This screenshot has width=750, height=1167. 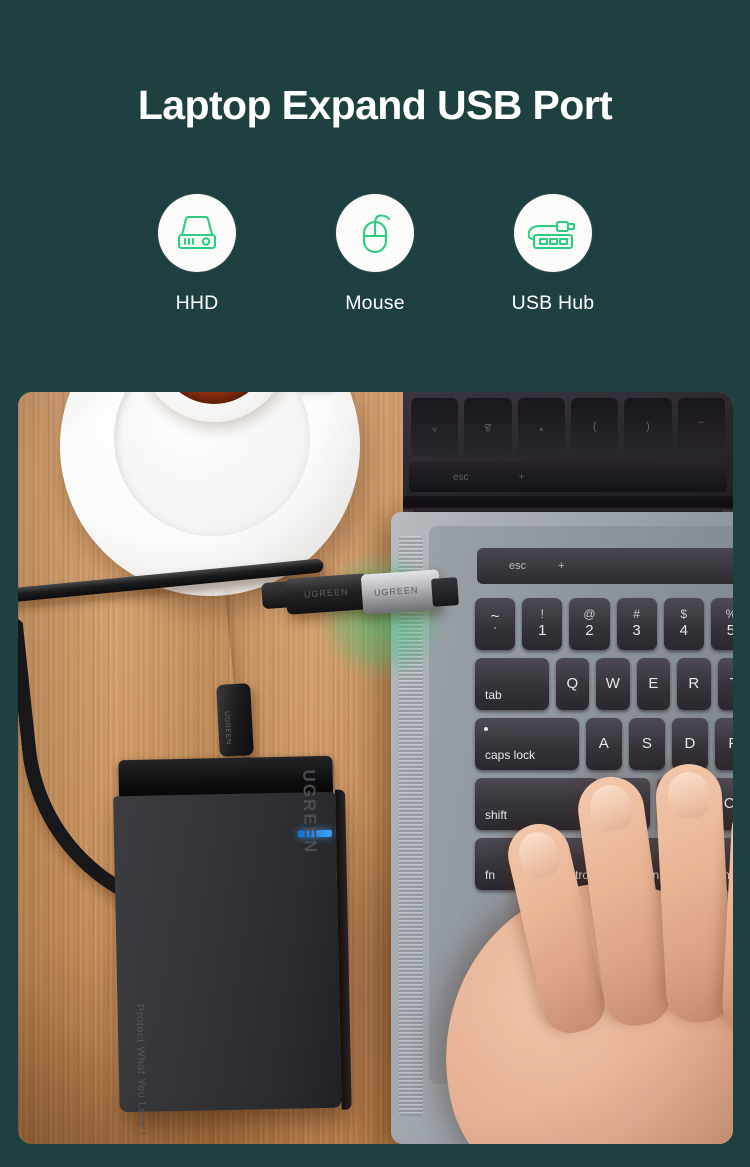 I want to click on feature-list: HHD Mouse USB Hub, so click(x=375, y=254).